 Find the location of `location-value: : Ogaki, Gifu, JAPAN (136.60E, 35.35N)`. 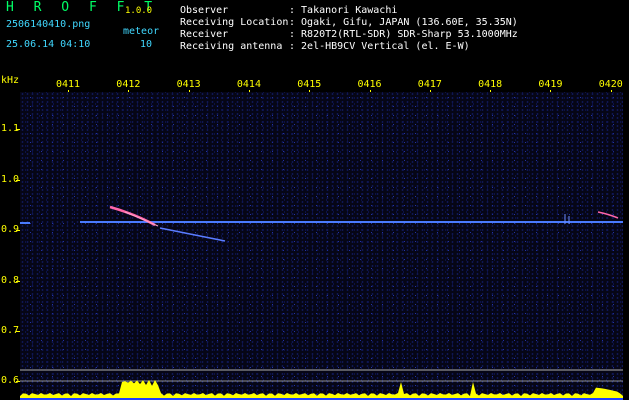

location-value: : Ogaki, Gifu, JAPAN (136.60E, 35.35N) is located at coordinates (403, 22).